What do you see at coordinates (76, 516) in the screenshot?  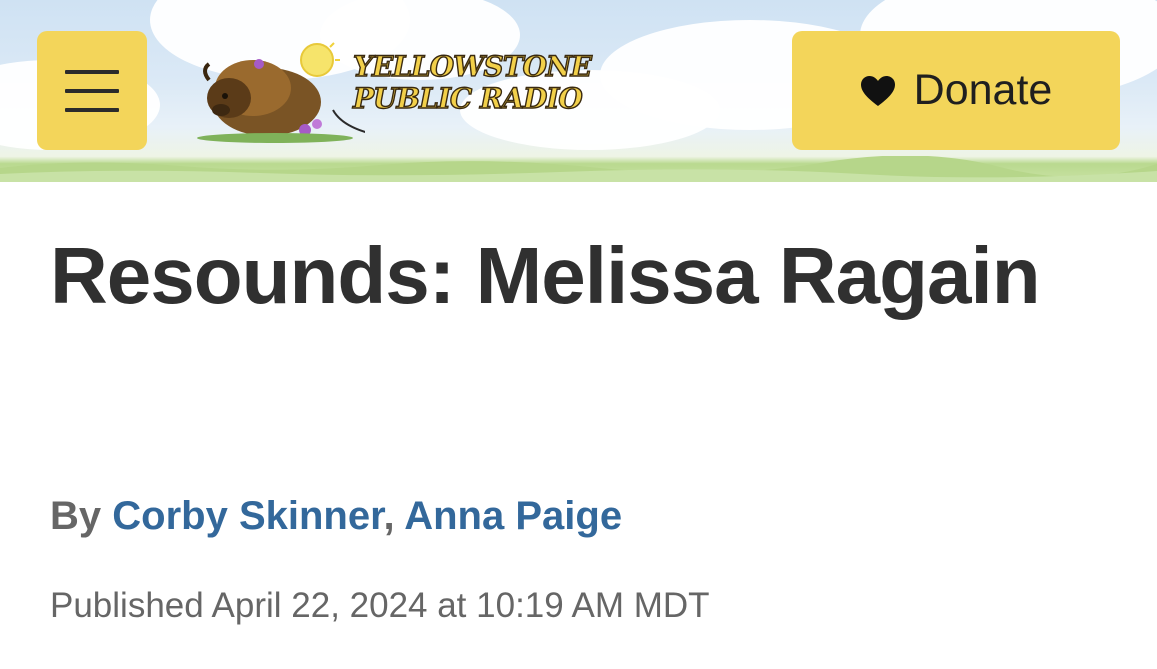 I see `byline-prefix: By` at bounding box center [76, 516].